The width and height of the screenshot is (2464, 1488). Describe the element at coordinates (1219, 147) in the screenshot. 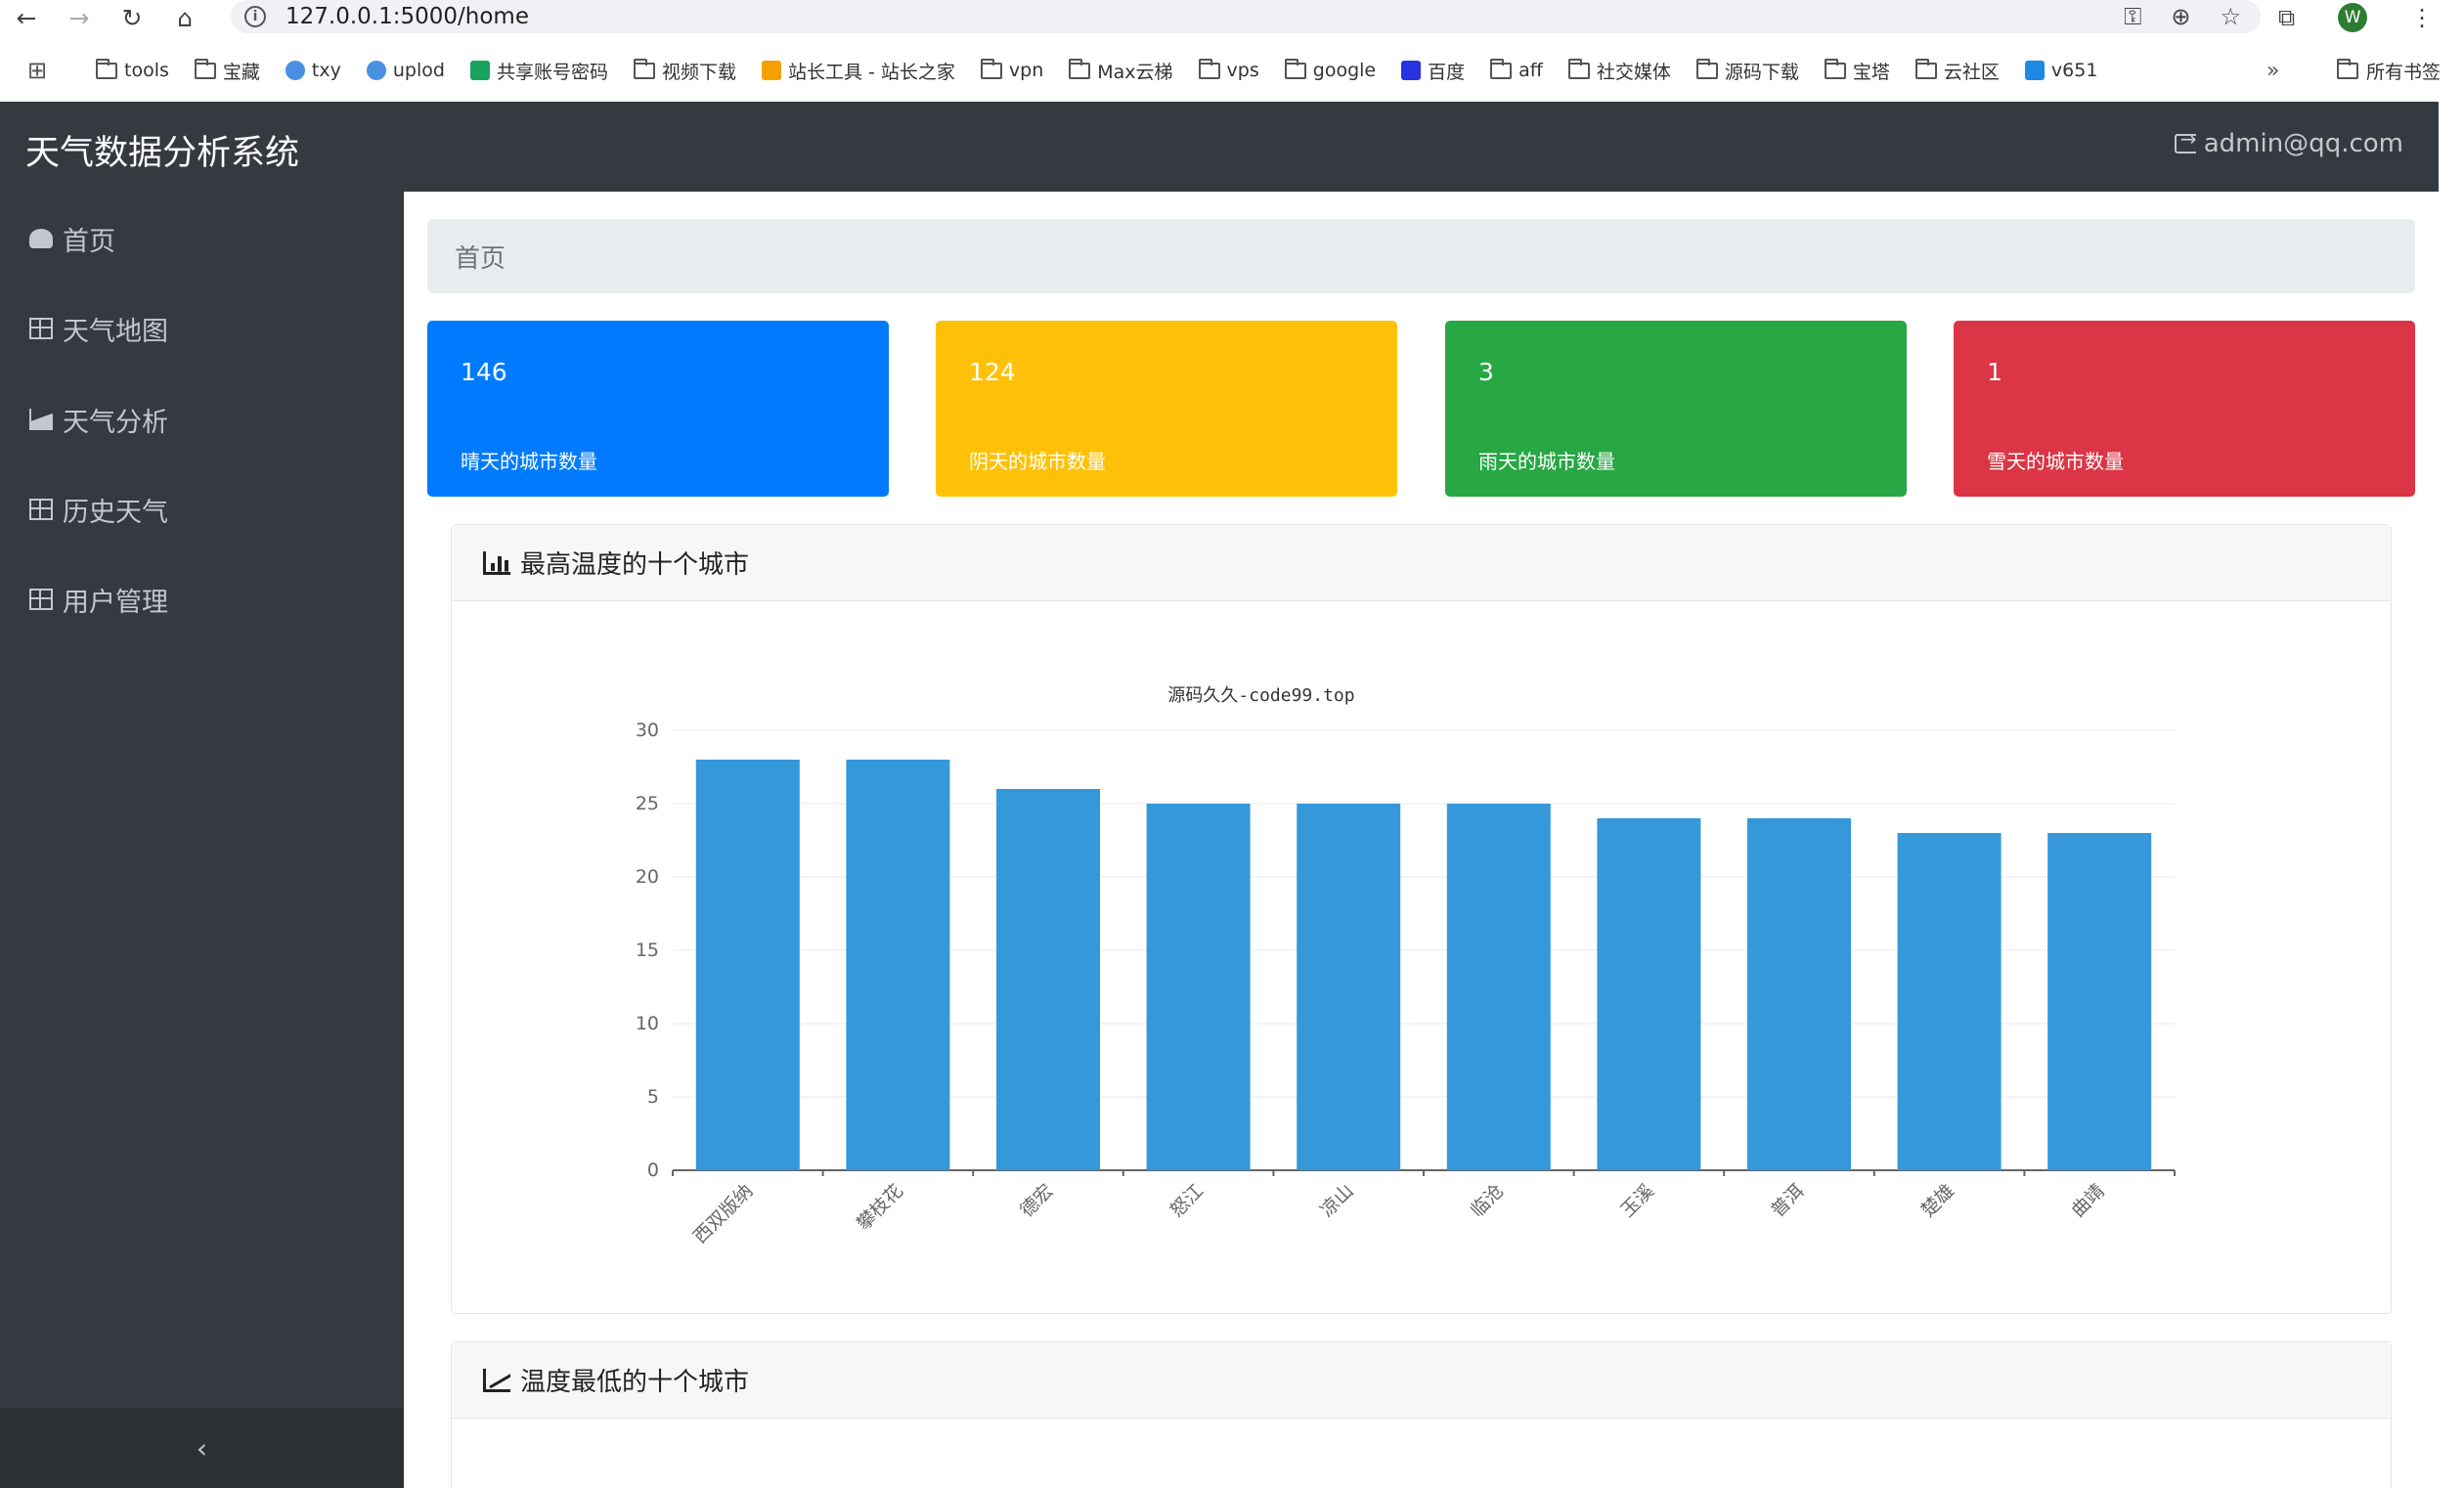

I see `top-navbar: 天气数据分析系统 admin@qq.com` at that location.